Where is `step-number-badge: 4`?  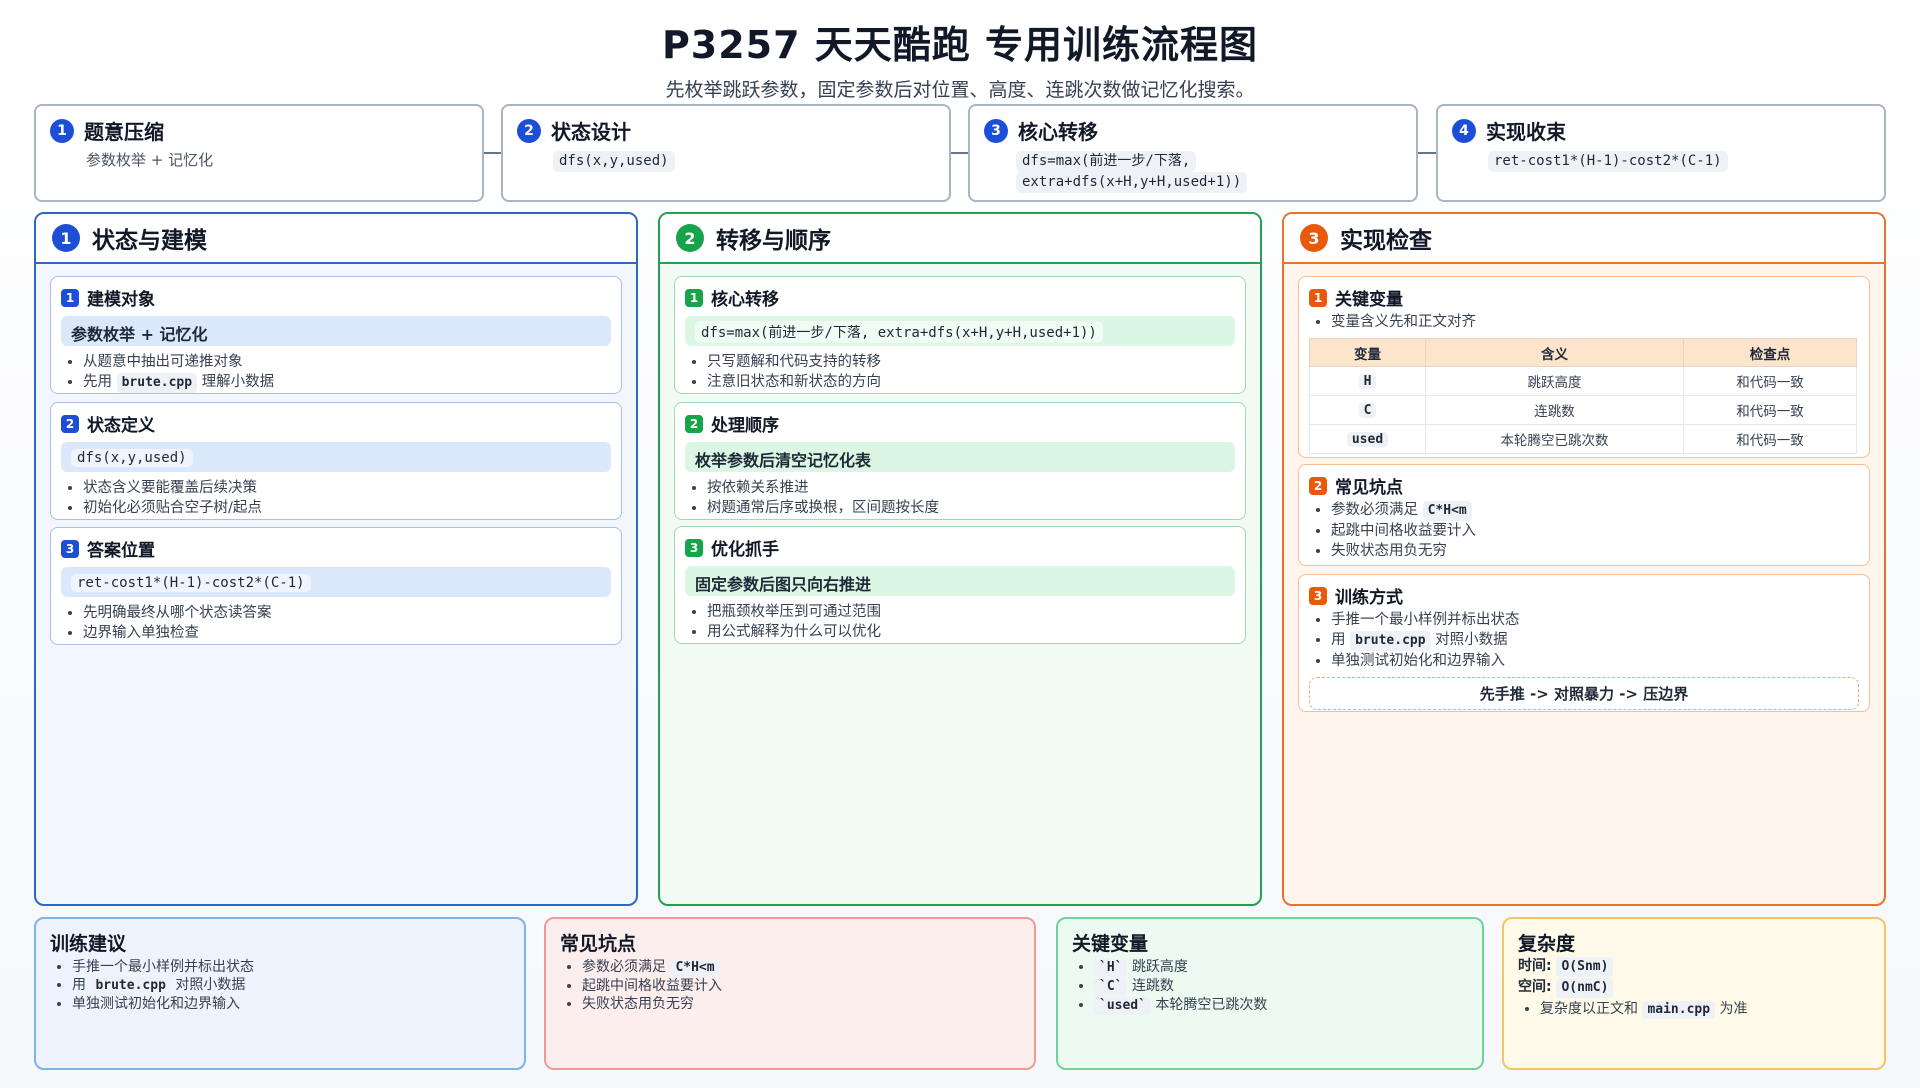 step-number-badge: 4 is located at coordinates (1464, 130).